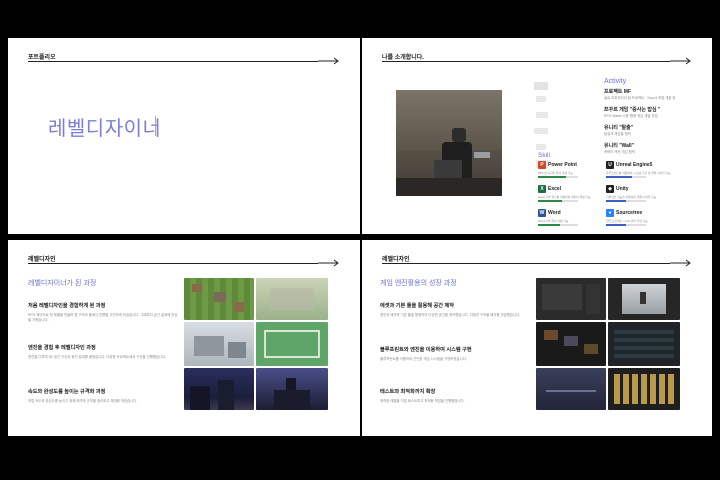 This screenshot has height=480, width=720. What do you see at coordinates (422, 401) in the screenshot?
I see `section-desc: 제작한 레벨을 직접 테스트하고 최적화 작업을 진행했습니다.` at bounding box center [422, 401].